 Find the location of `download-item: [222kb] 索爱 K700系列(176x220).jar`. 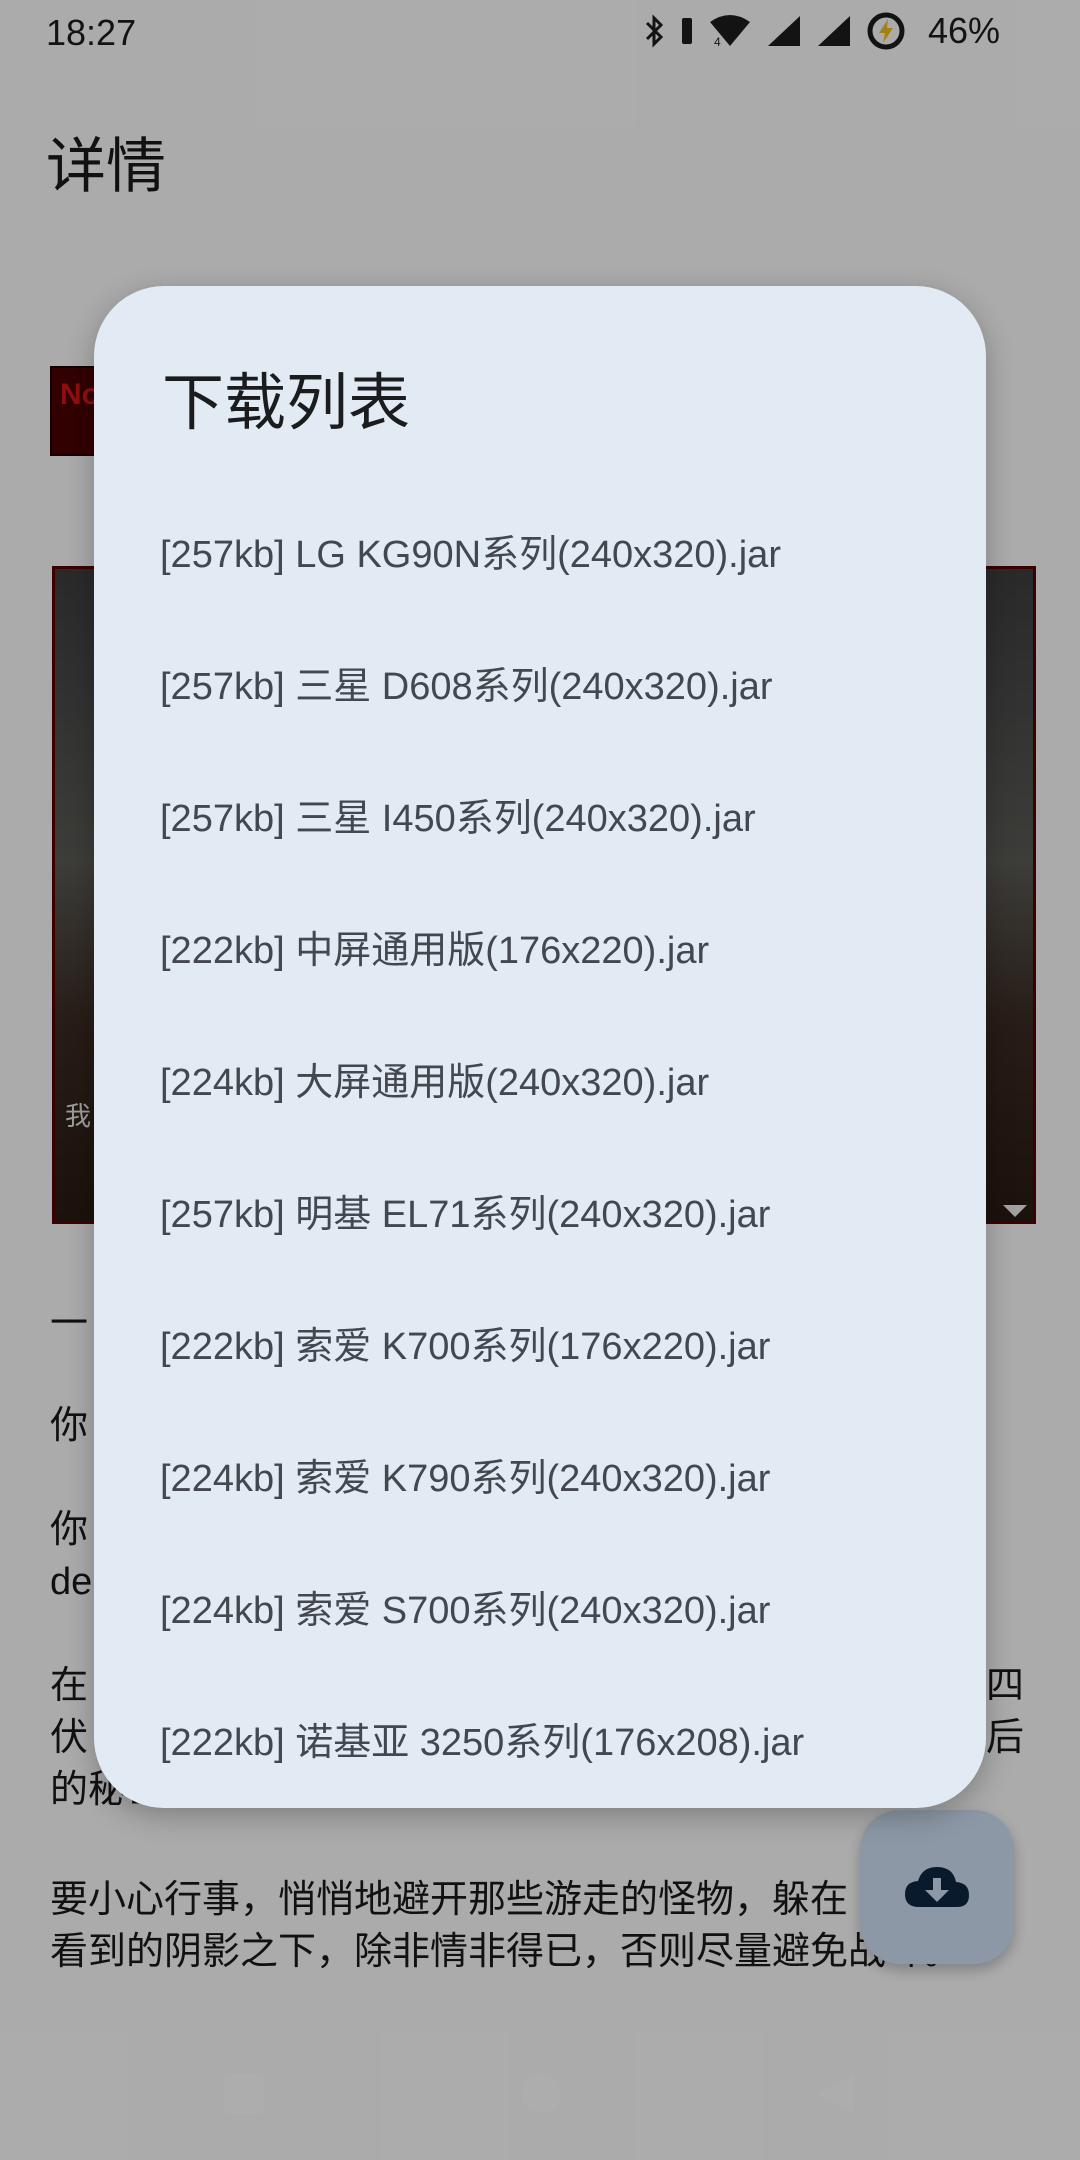

download-item: [222kb] 索爱 K700系列(176x220).jar is located at coordinates (540, 1342).